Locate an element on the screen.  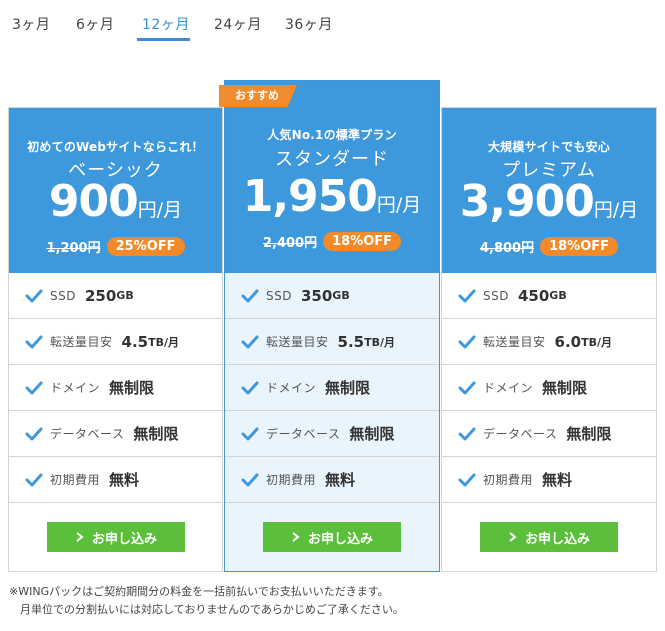
feature-row-ssd: SSD 350 GB is located at coordinates (332, 296).